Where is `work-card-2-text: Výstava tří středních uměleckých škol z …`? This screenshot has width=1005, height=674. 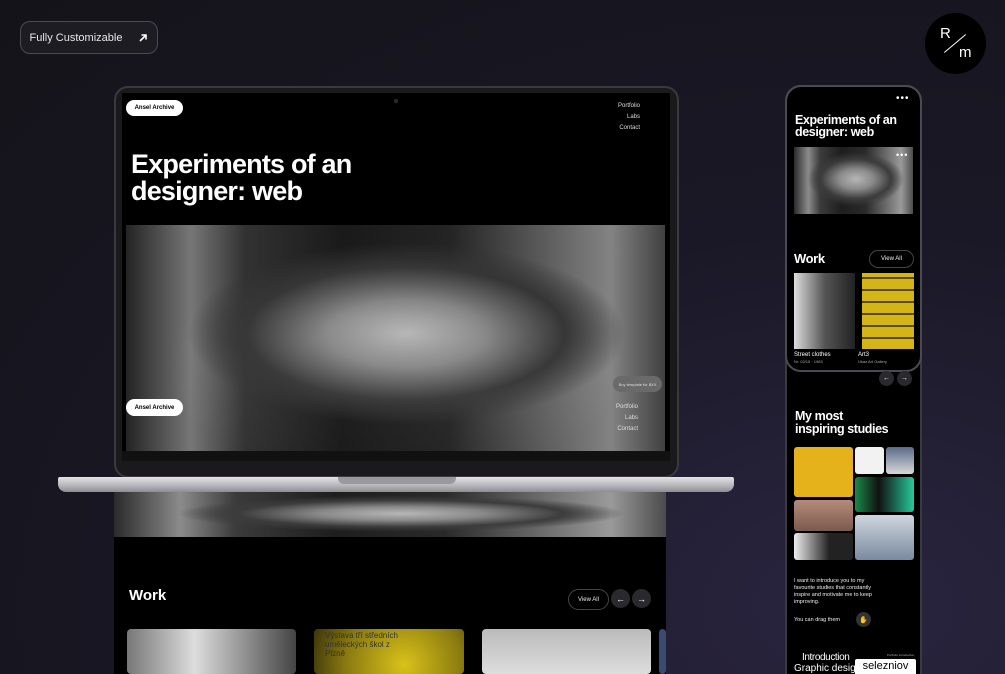
work-card-2-text: Výstava tří středních uměleckých škol z … is located at coordinates (361, 644).